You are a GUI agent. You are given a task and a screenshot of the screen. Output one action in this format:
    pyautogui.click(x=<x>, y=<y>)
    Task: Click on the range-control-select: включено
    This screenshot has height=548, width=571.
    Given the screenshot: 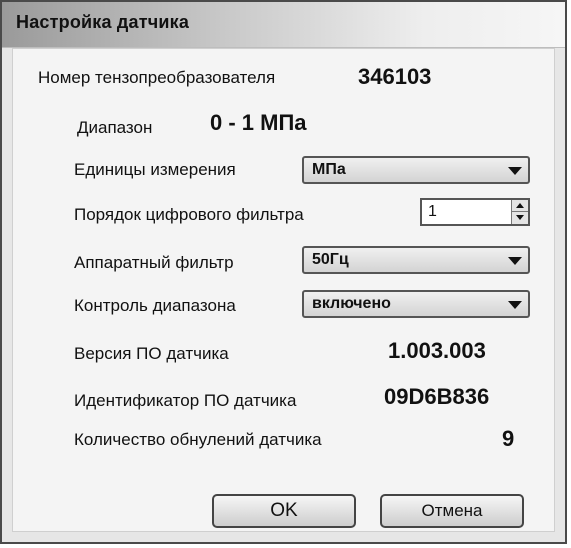 What is the action you would take?
    pyautogui.click(x=416, y=304)
    